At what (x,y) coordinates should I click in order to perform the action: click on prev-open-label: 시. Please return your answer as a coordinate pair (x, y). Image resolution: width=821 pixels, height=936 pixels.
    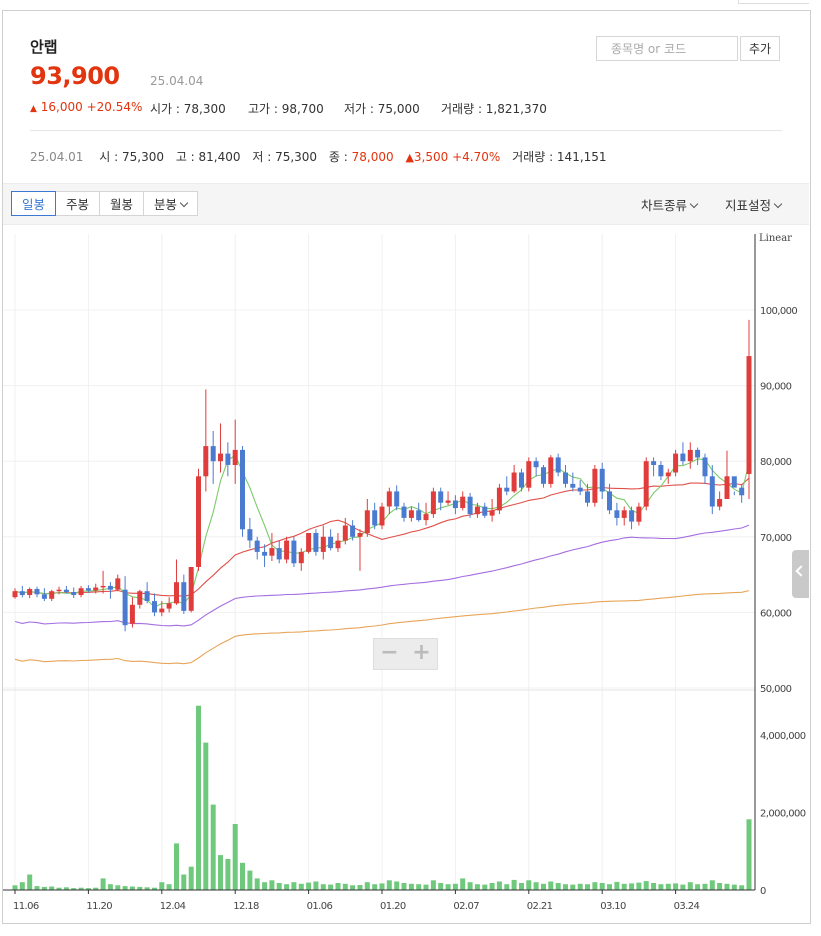
    Looking at the image, I should click on (105, 157).